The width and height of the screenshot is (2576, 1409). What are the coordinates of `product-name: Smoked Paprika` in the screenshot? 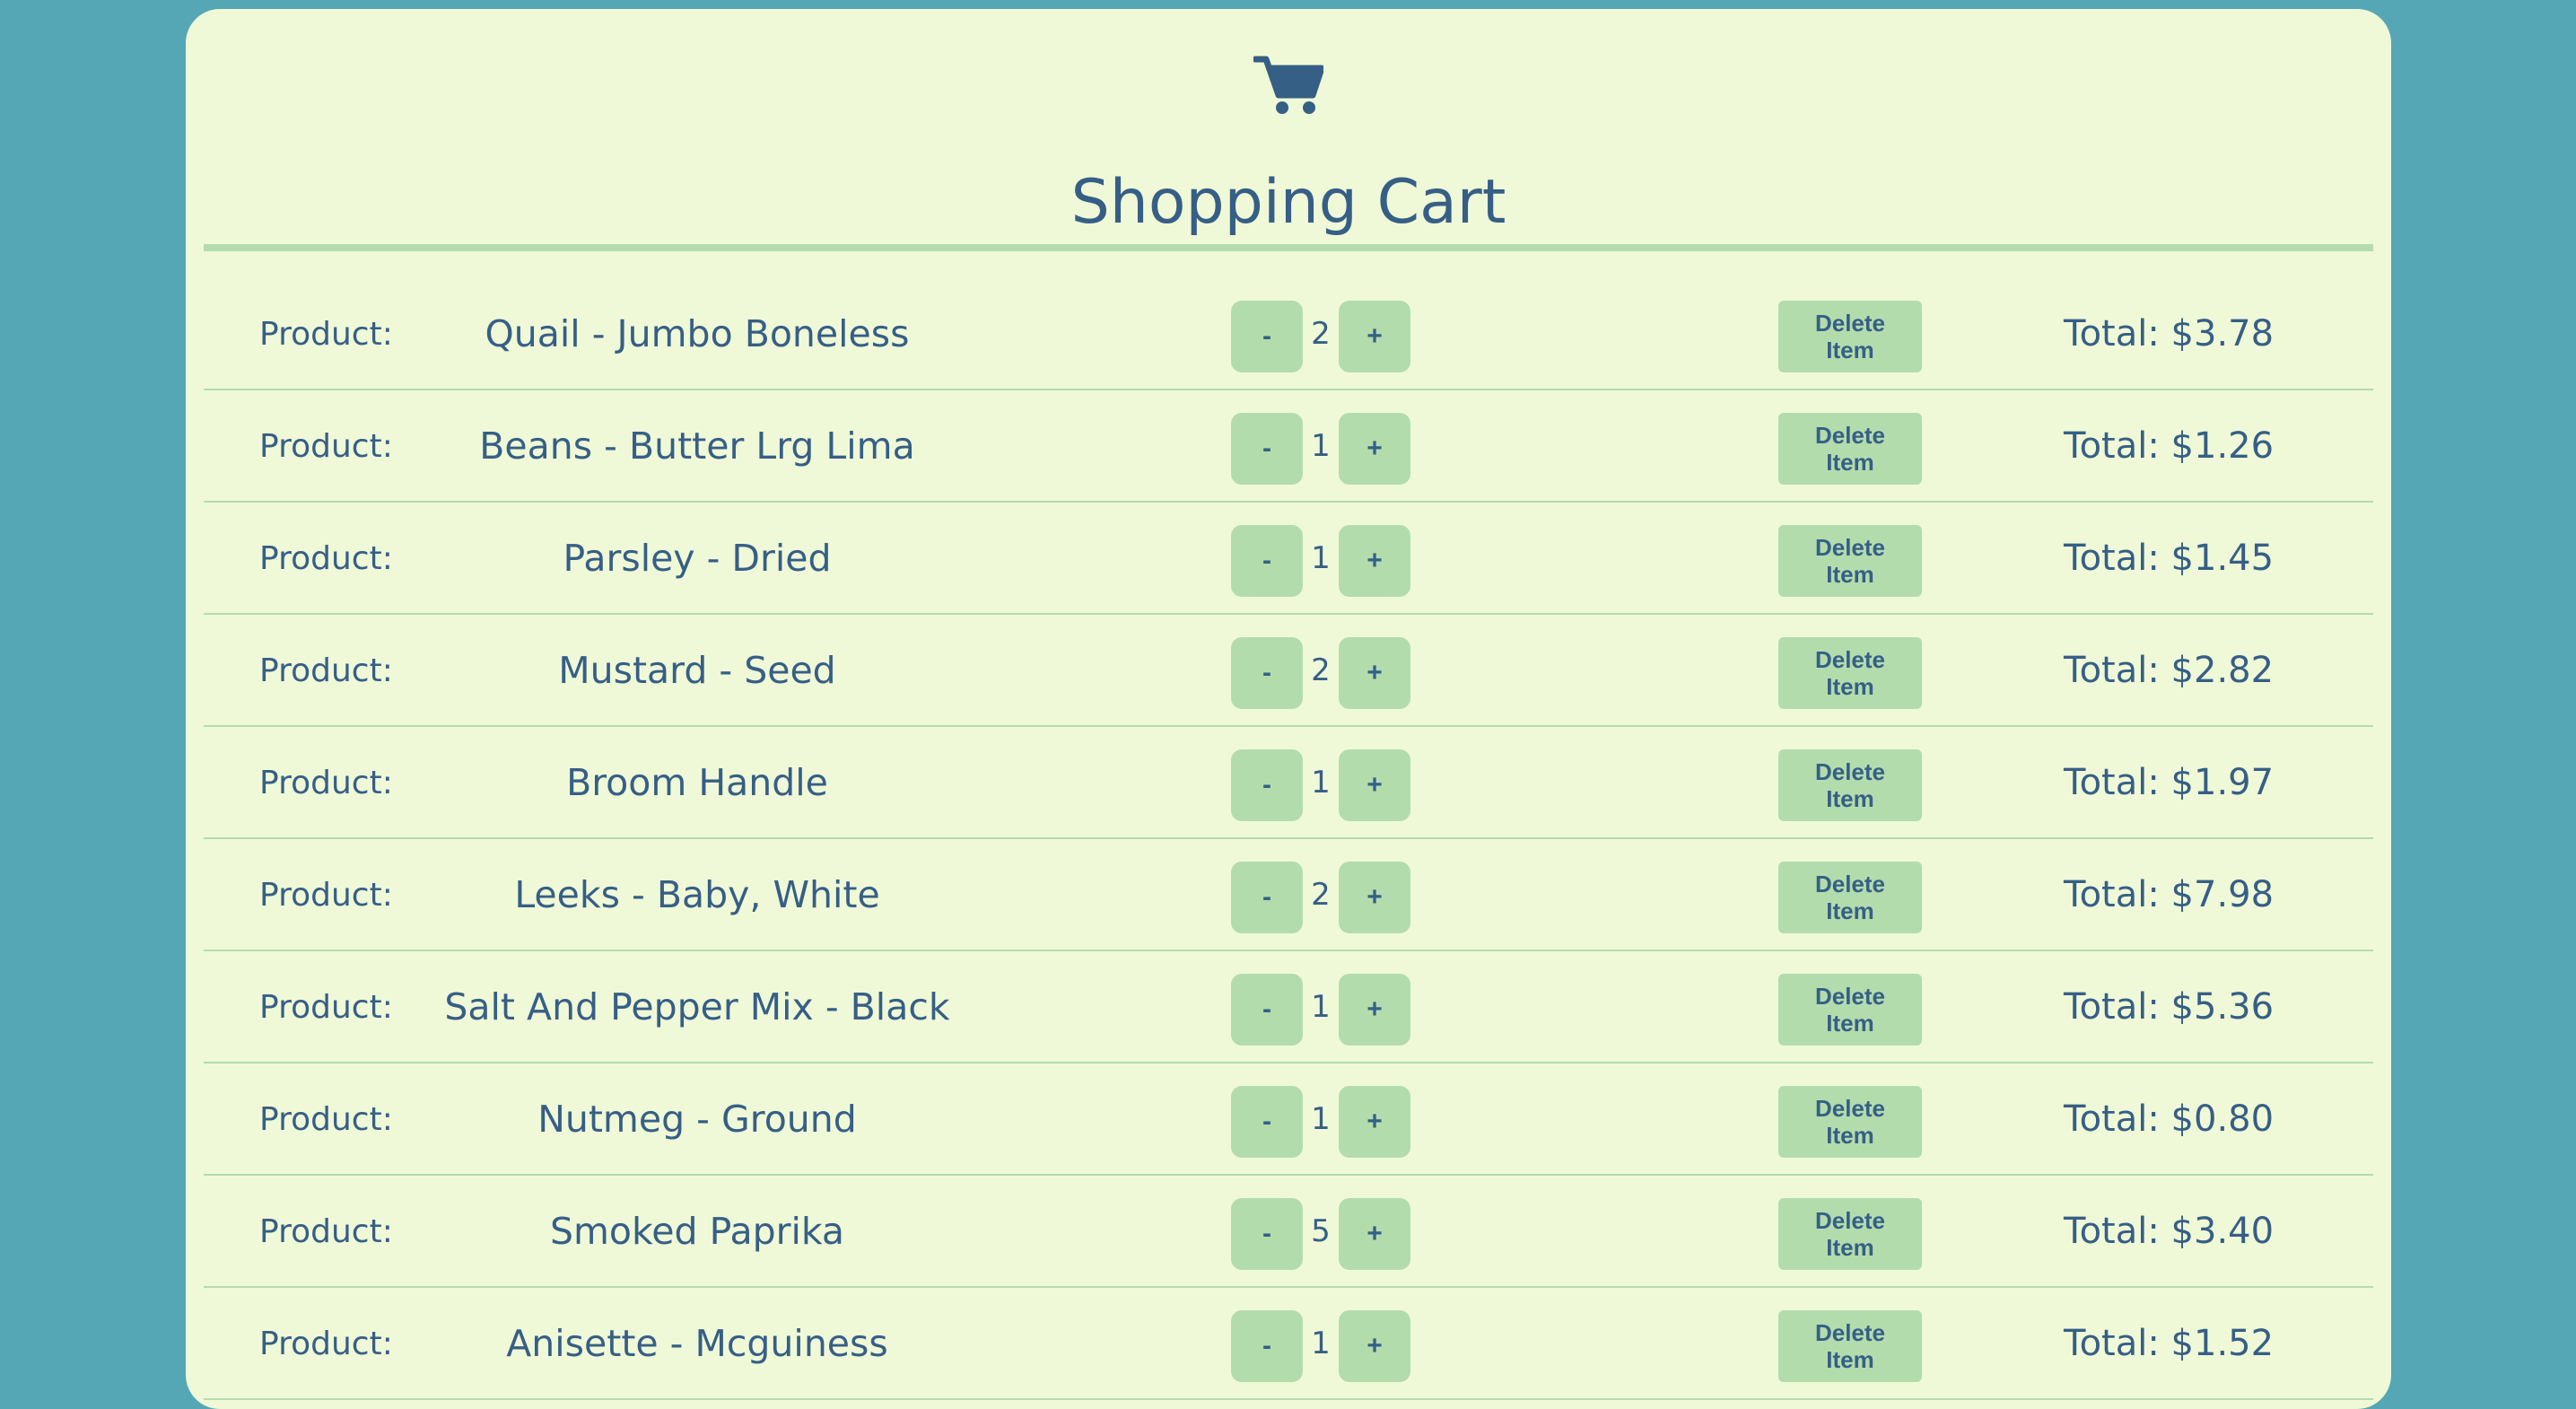 It's located at (697, 1231).